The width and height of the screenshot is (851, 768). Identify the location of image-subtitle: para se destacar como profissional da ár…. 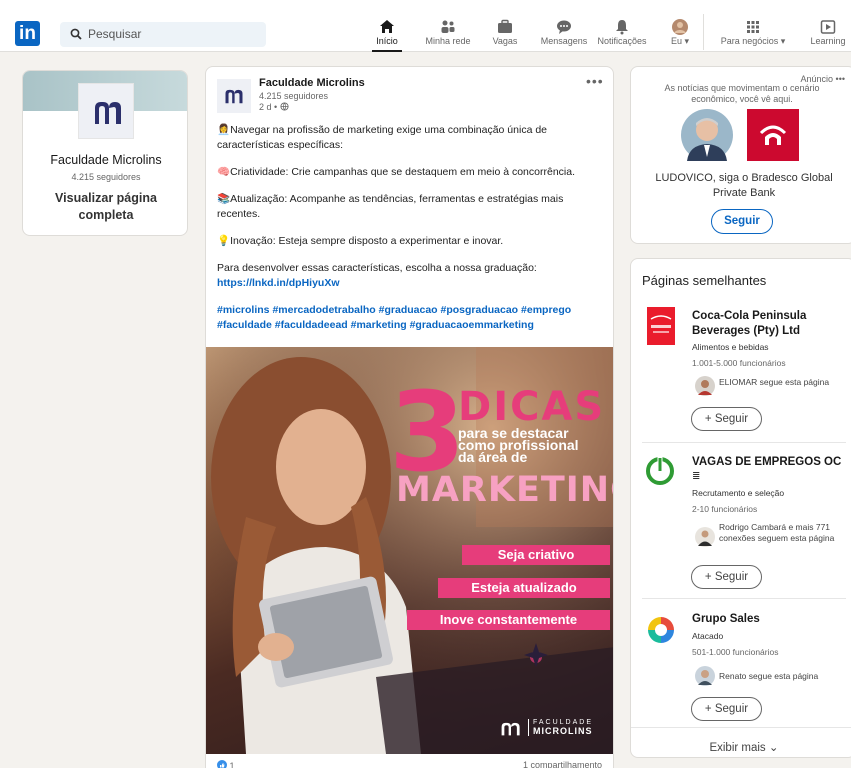
(518, 445).